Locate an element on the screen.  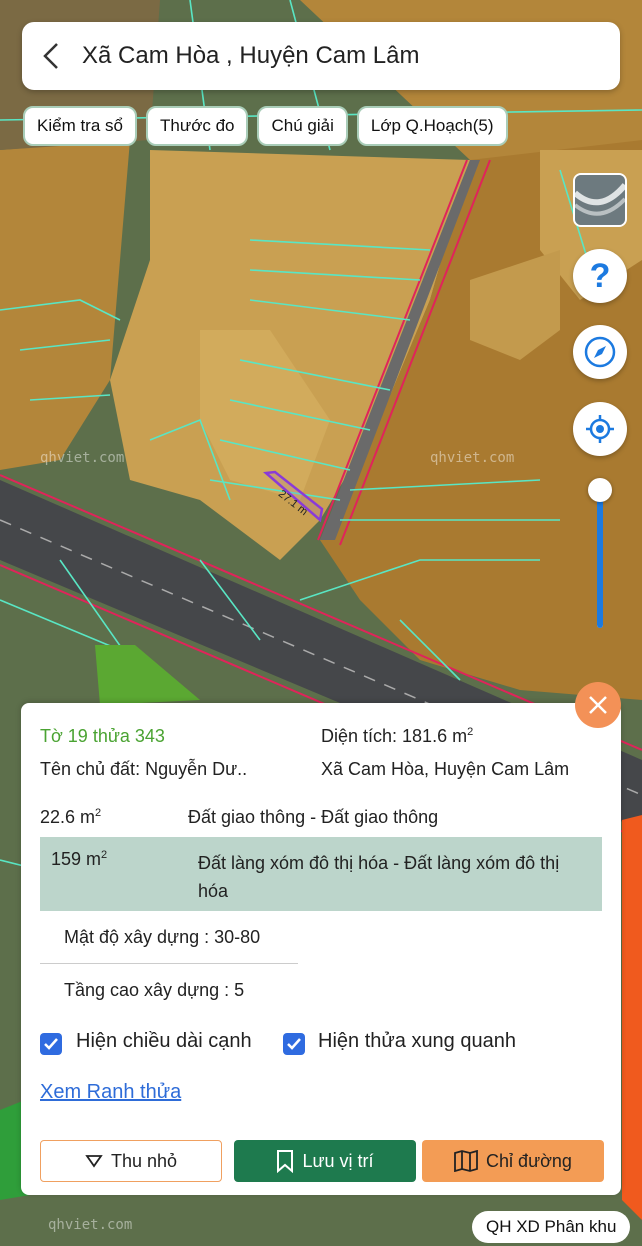
close-panel-button is located at coordinates (598, 705).